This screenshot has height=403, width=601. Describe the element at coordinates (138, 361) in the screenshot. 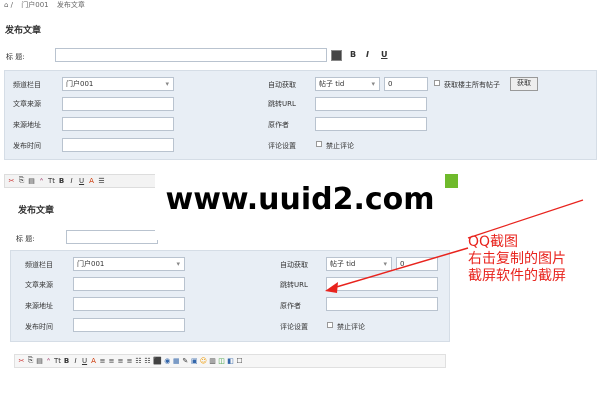

I see `ordered-list-icon: ☷` at that location.